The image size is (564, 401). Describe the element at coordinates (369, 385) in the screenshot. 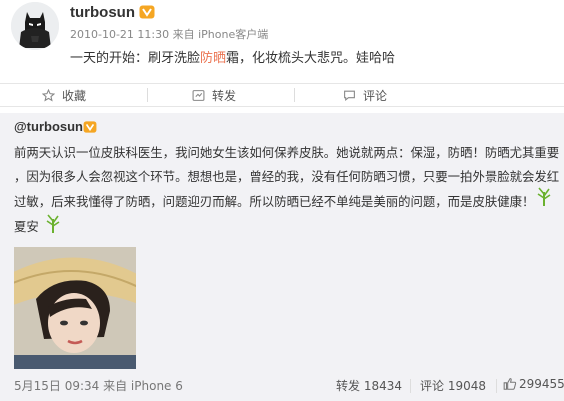

I see `repost-count: 转发 18434` at that location.